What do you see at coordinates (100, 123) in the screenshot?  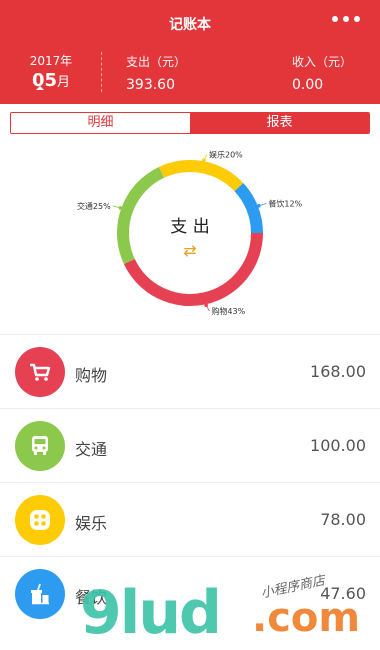 I see `tab-detail: 明细` at bounding box center [100, 123].